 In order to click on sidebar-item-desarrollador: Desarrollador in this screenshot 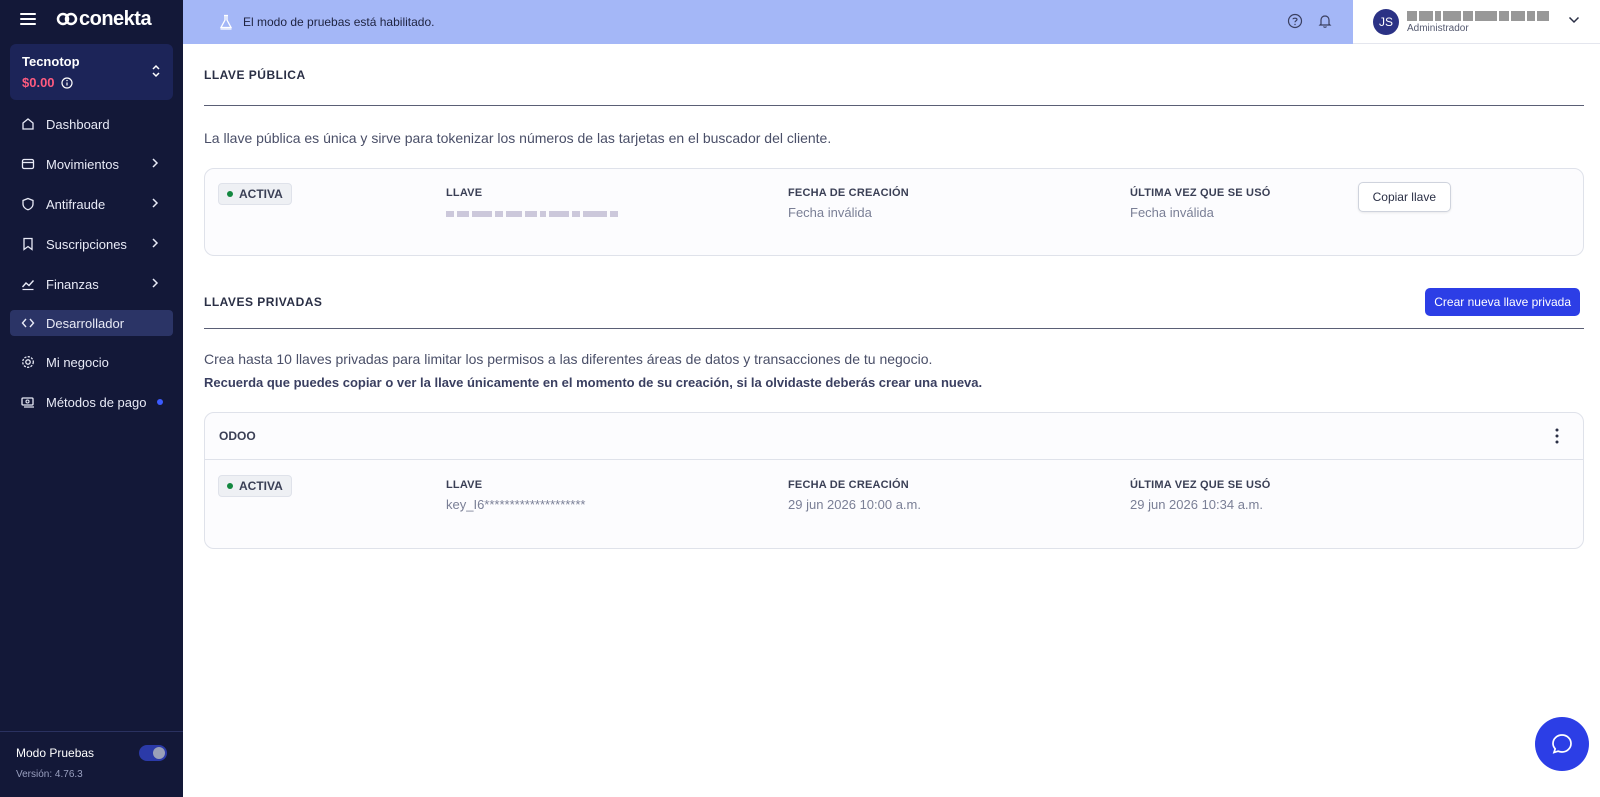, I will do `click(91, 323)`.